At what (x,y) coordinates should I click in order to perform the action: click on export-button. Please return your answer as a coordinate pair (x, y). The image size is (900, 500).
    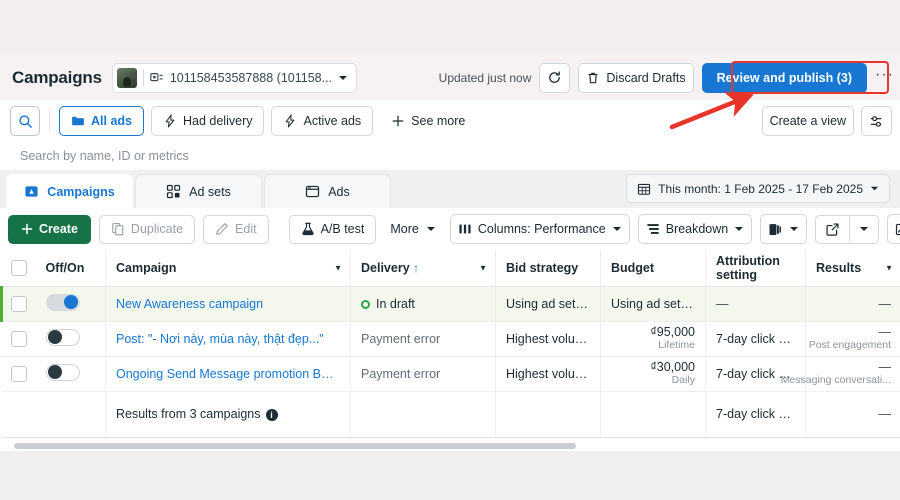
    Looking at the image, I should click on (832, 229).